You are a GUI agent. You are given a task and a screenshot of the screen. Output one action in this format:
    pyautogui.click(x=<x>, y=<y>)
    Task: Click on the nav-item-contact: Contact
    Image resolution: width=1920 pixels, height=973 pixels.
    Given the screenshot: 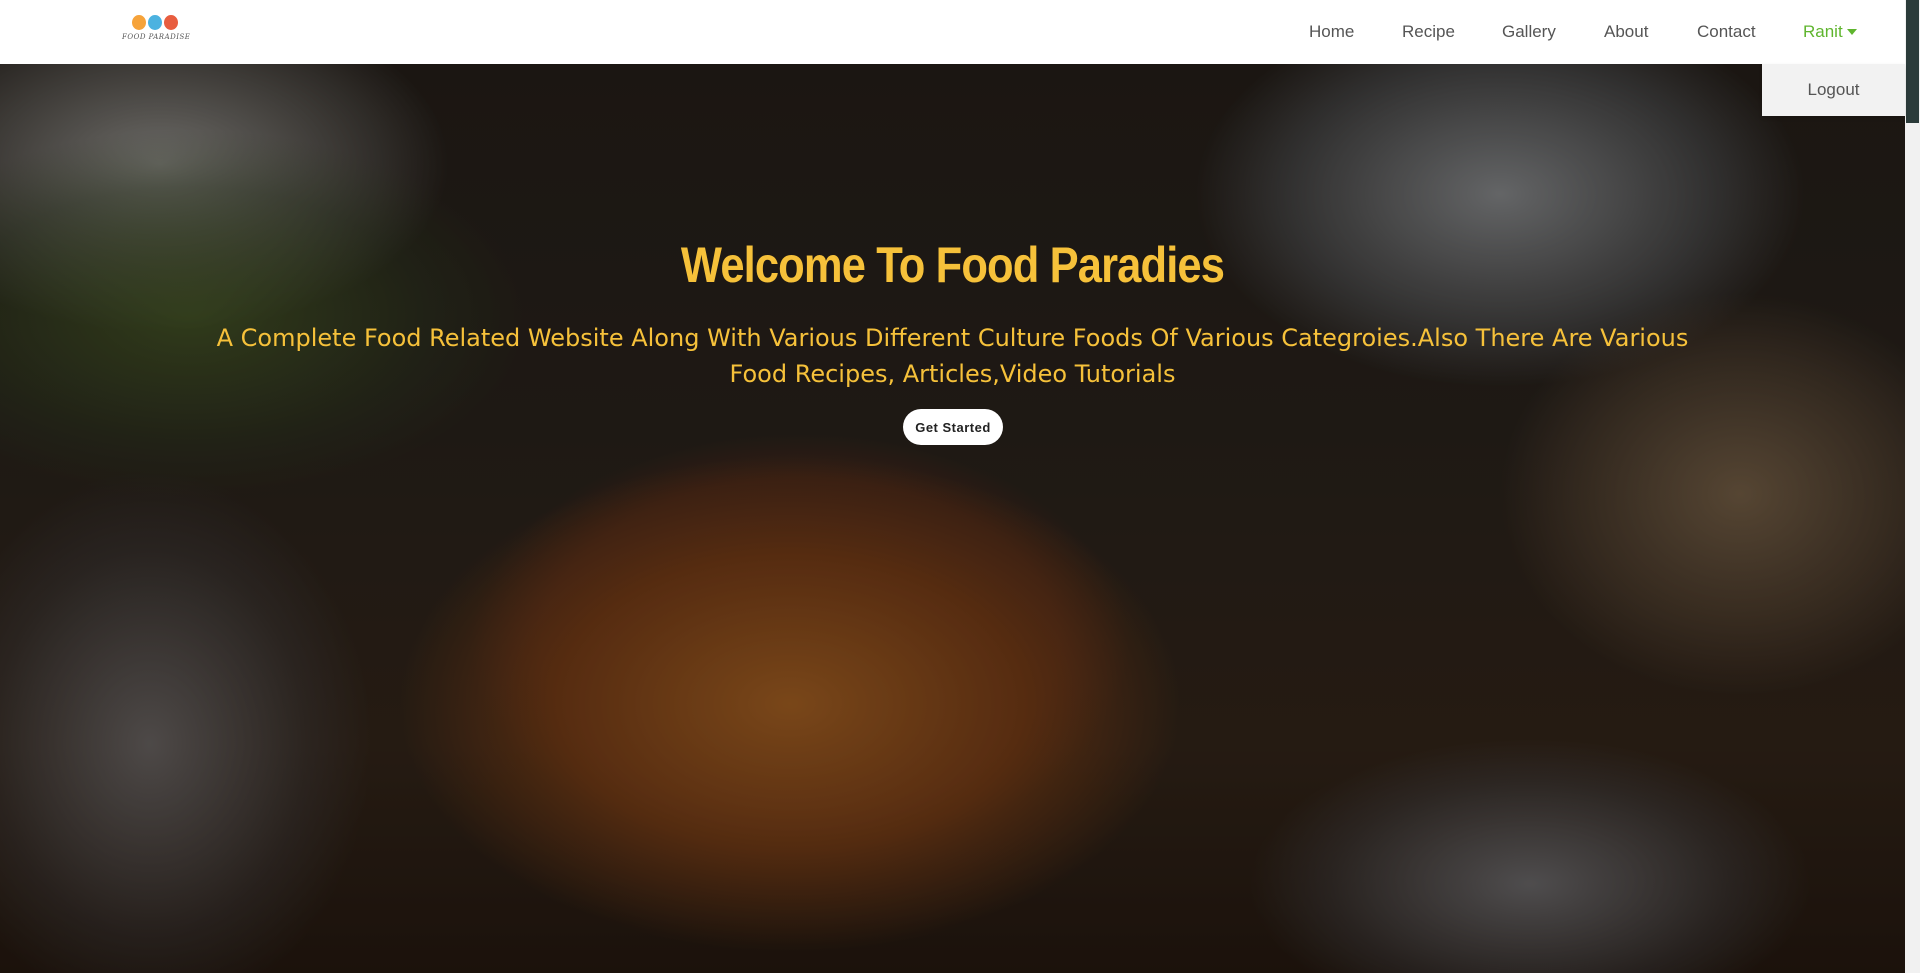 What is the action you would take?
    pyautogui.click(x=1726, y=32)
    